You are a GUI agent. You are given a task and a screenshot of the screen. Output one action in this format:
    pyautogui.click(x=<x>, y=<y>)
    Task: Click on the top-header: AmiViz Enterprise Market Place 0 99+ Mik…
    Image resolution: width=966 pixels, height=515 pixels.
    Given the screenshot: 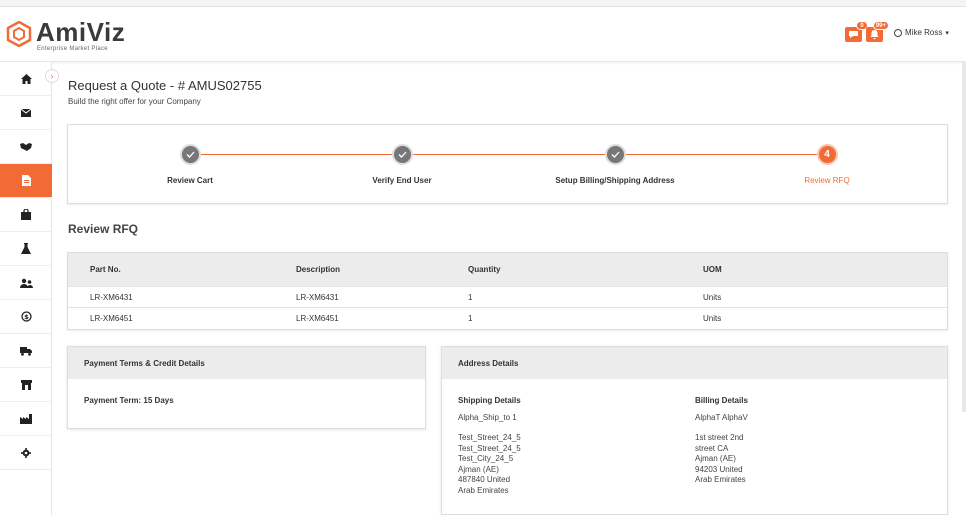 What is the action you would take?
    pyautogui.click(x=483, y=34)
    